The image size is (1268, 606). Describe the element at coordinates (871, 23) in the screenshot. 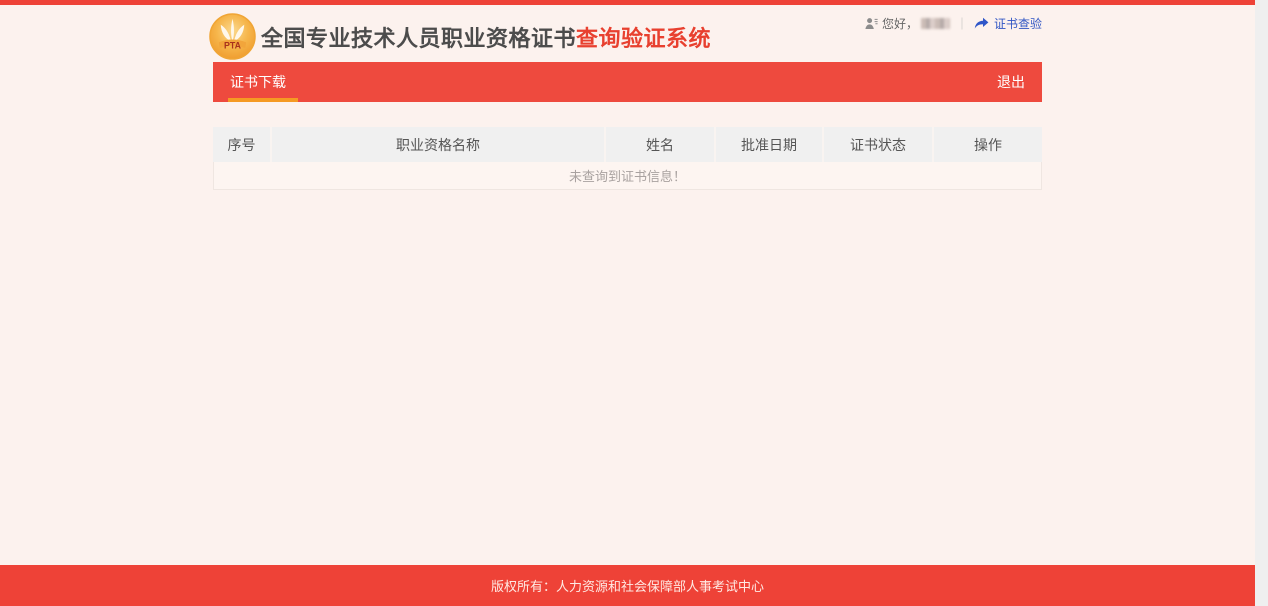

I see `user-icon` at that location.